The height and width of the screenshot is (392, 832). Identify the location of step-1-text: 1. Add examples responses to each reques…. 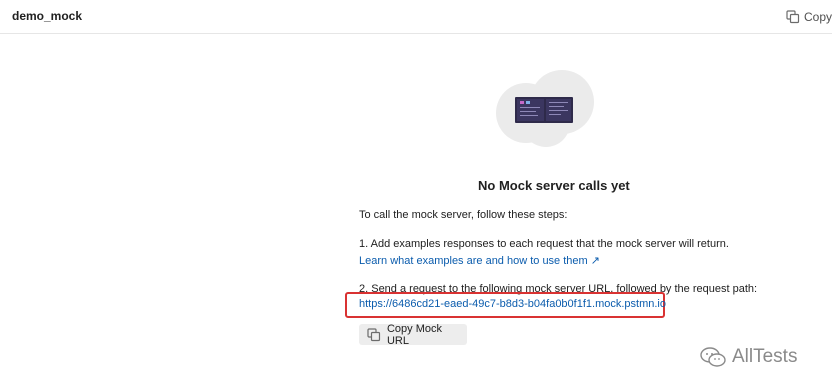
(544, 244).